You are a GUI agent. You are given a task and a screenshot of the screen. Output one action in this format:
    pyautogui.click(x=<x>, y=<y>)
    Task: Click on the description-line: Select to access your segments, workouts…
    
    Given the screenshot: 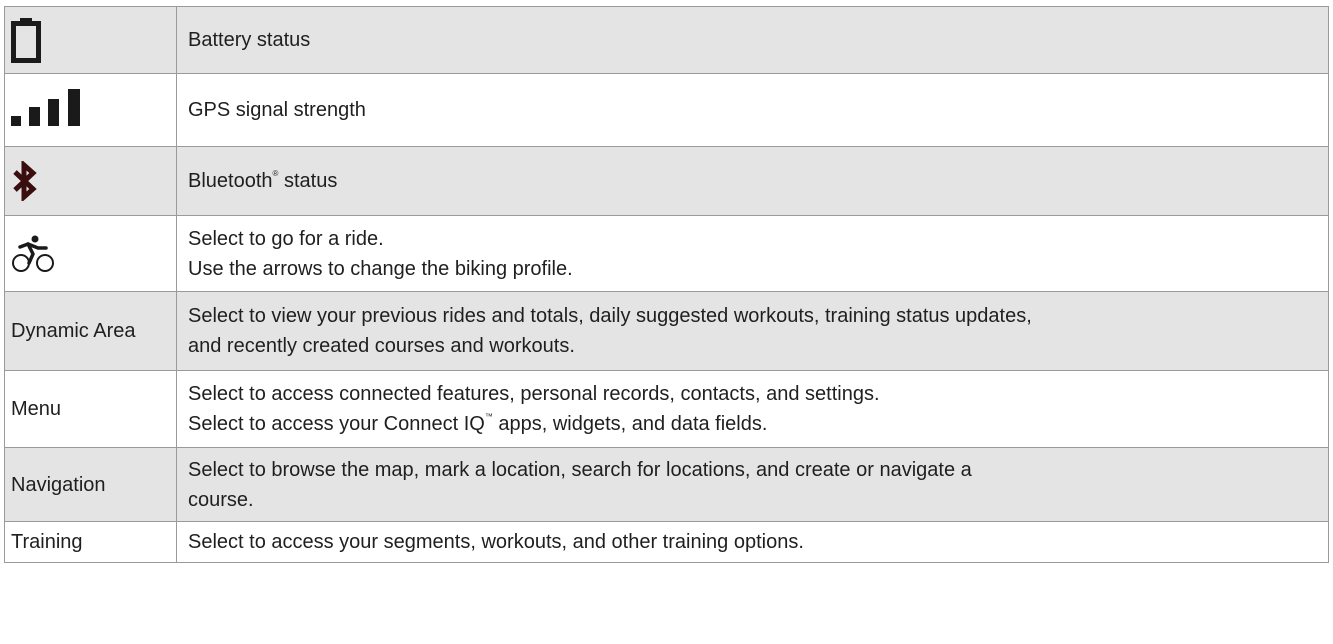 What is the action you would take?
    pyautogui.click(x=496, y=542)
    